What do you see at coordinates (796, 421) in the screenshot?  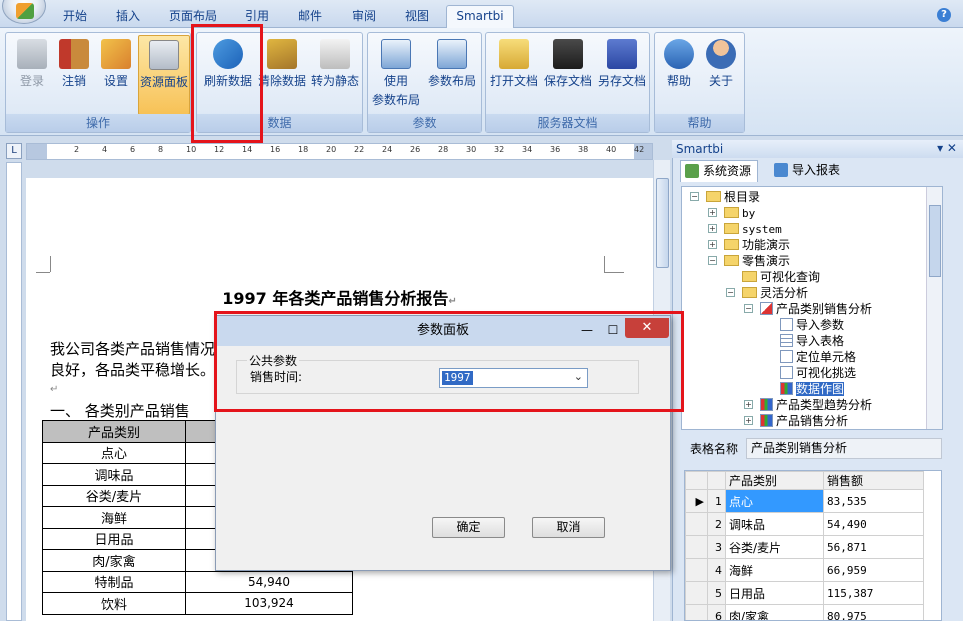 I see `tree-node-product-sales: + 产品销售分析` at bounding box center [796, 421].